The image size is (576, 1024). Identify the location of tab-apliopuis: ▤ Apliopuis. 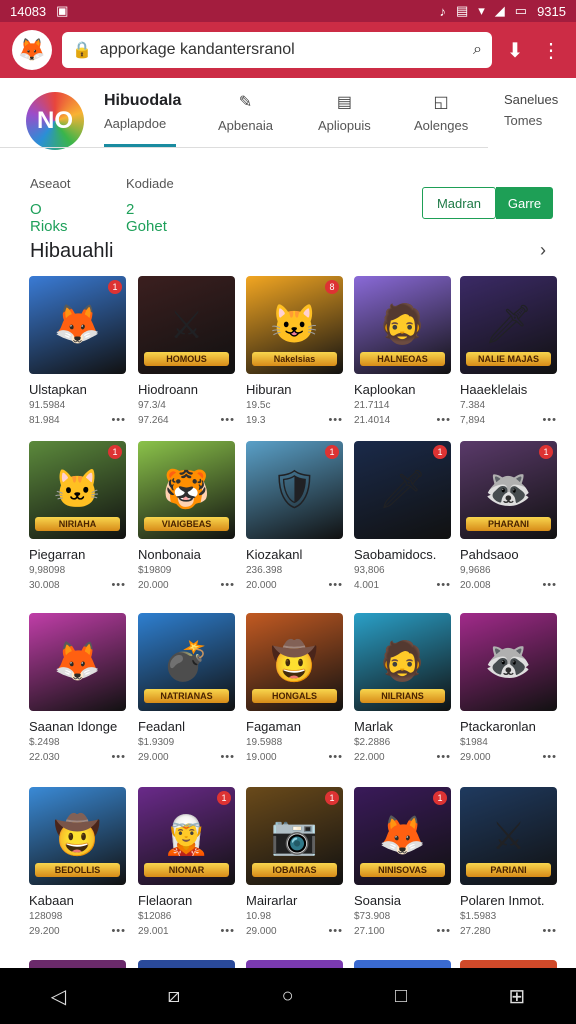
(344, 112).